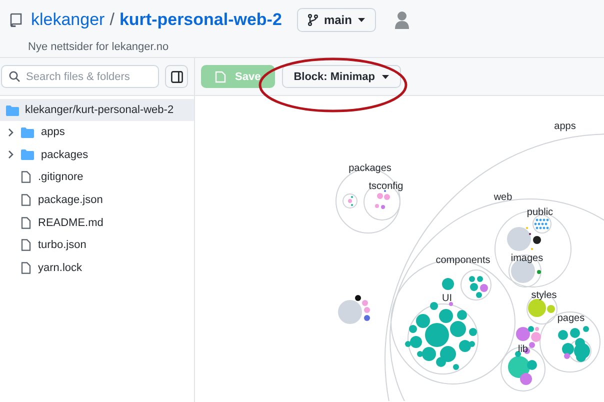 The width and height of the screenshot is (604, 402). I want to click on file-item: turbo.json, so click(97, 245).